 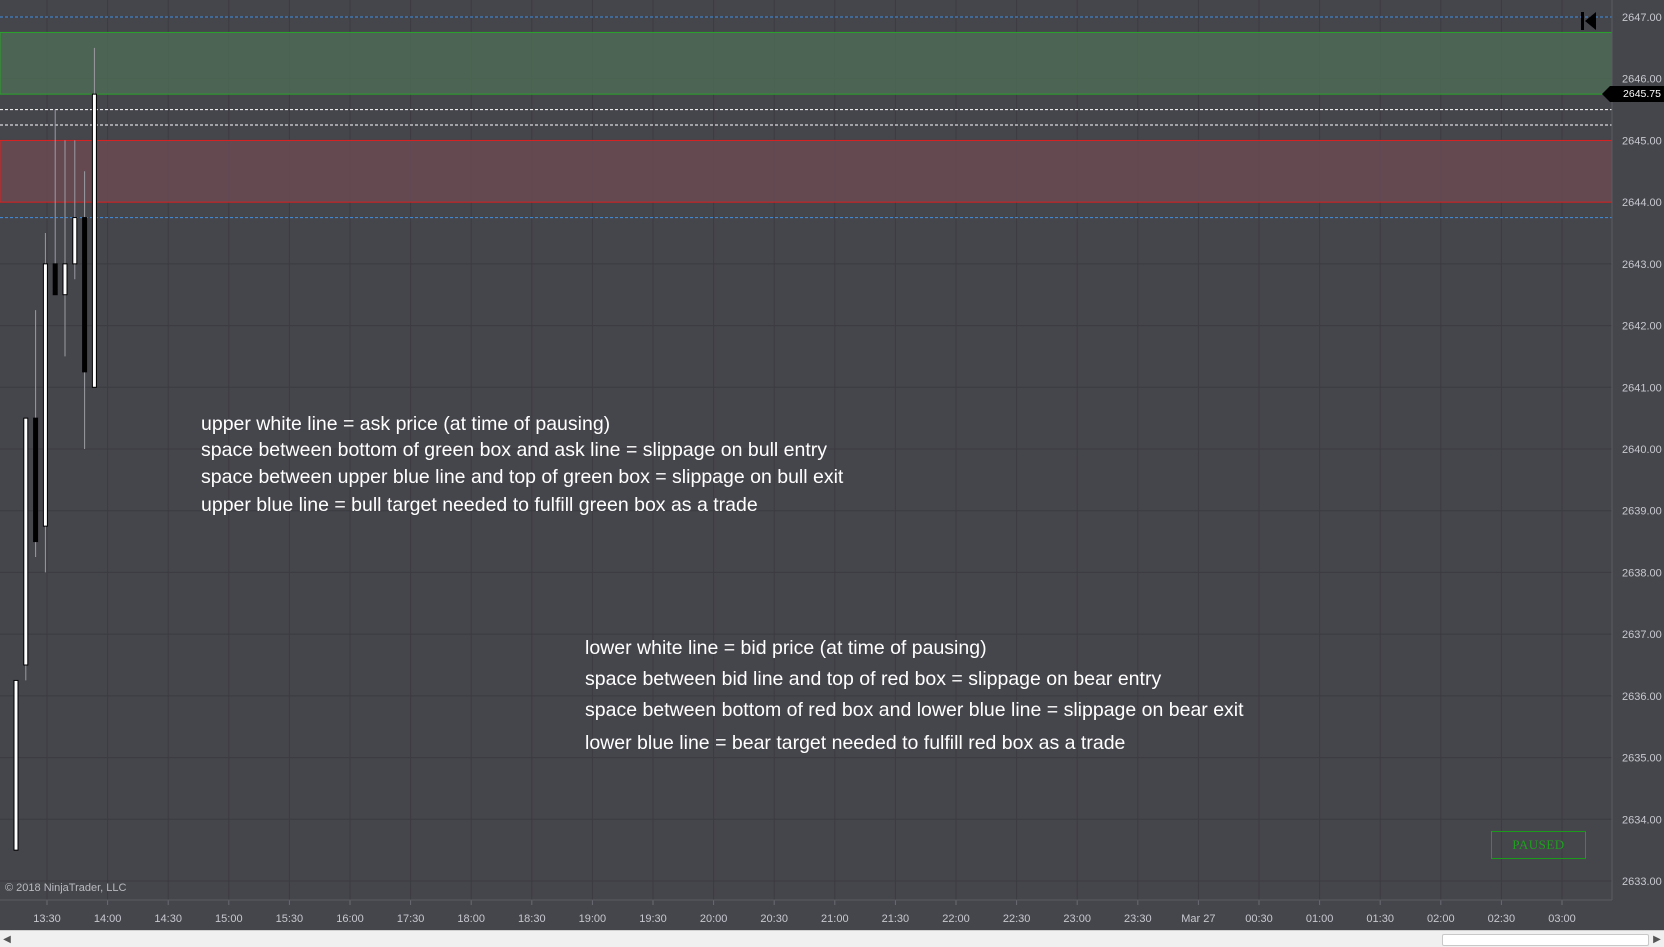 I want to click on x-tick-label: 20:30, so click(x=774, y=919).